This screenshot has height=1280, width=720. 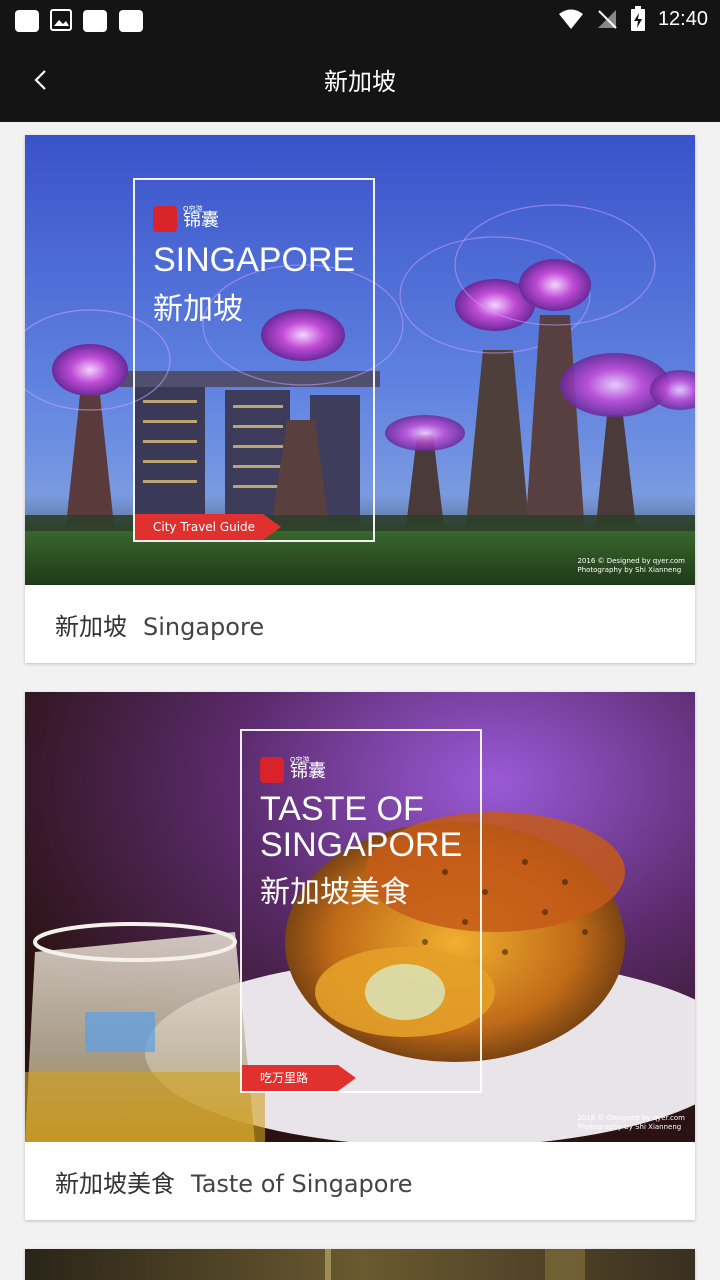 I want to click on card-footer: 新加坡 Singapore, so click(x=360, y=624).